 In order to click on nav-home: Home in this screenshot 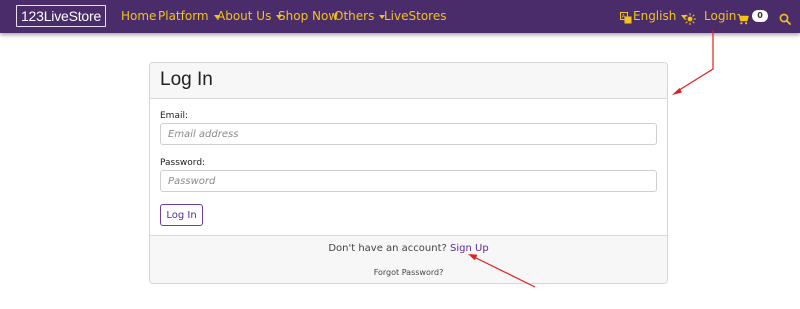, I will do `click(138, 16)`.